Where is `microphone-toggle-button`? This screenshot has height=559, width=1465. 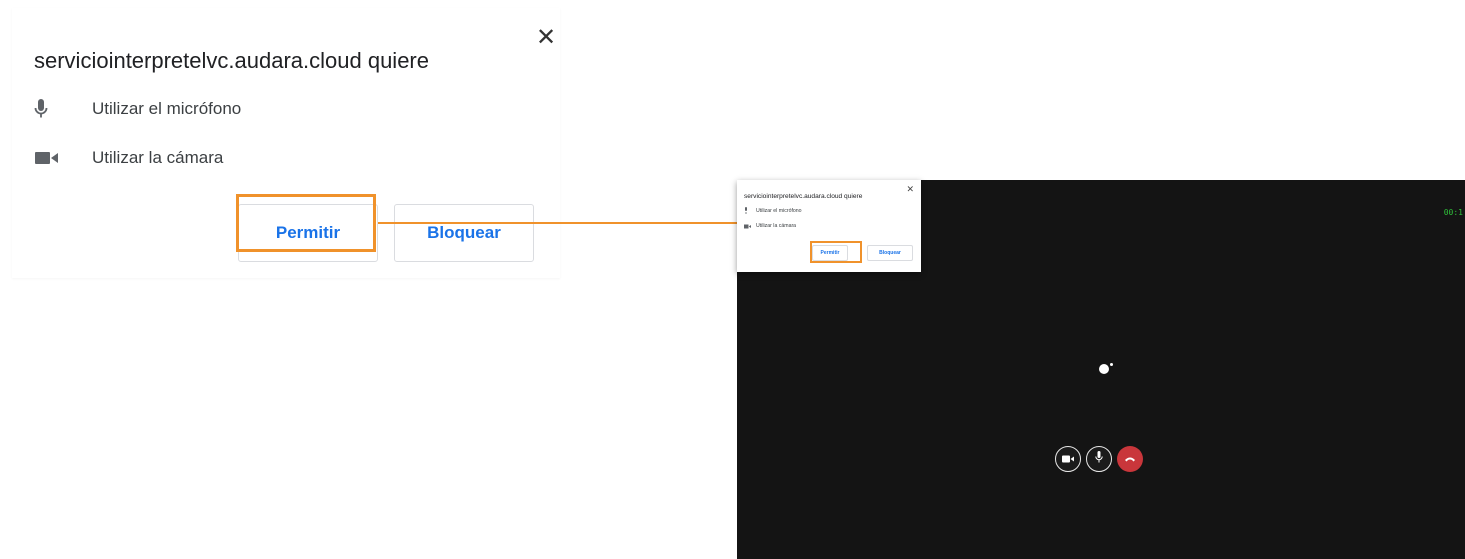 microphone-toggle-button is located at coordinates (1099, 459).